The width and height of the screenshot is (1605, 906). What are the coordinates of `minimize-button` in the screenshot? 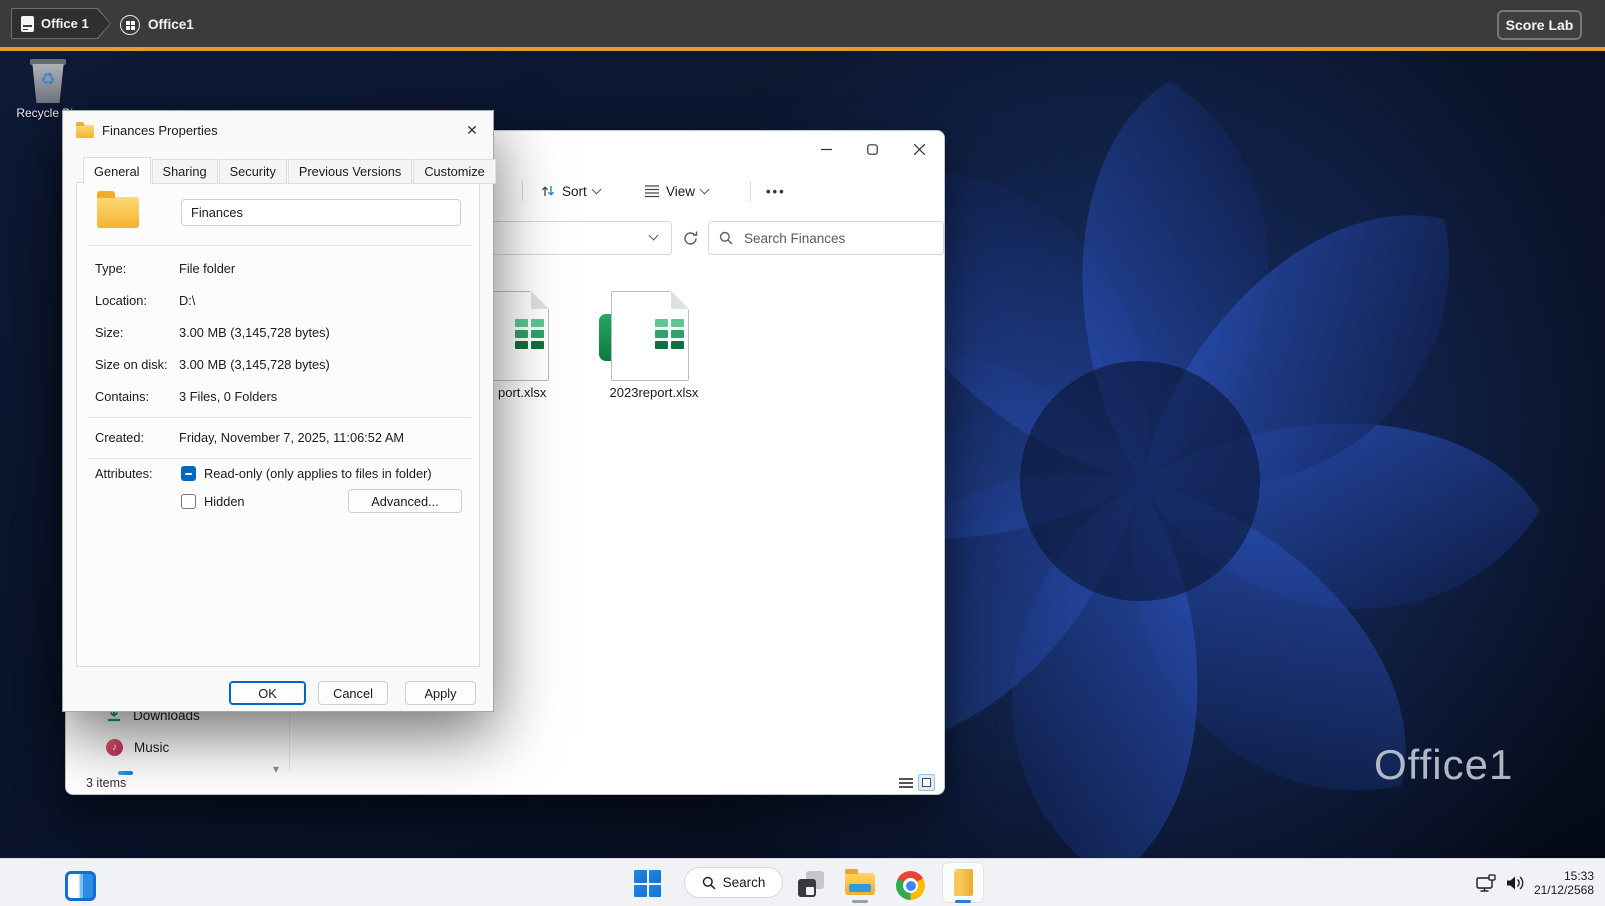 It's located at (826, 149).